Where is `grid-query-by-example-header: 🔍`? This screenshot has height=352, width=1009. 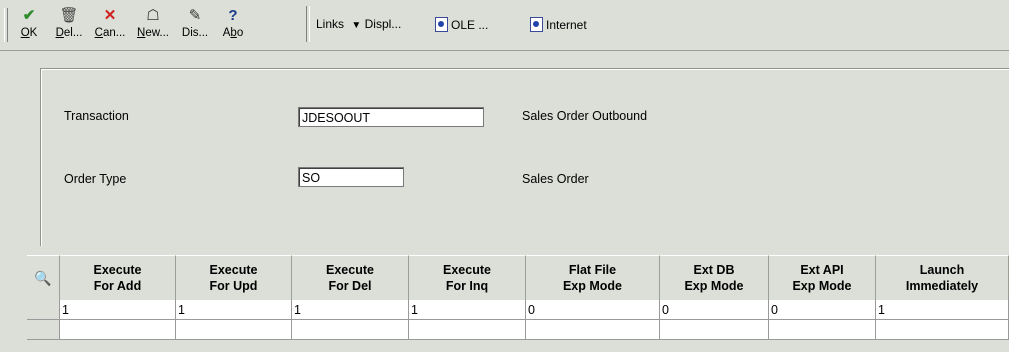 grid-query-by-example-header: 🔍 is located at coordinates (43, 277).